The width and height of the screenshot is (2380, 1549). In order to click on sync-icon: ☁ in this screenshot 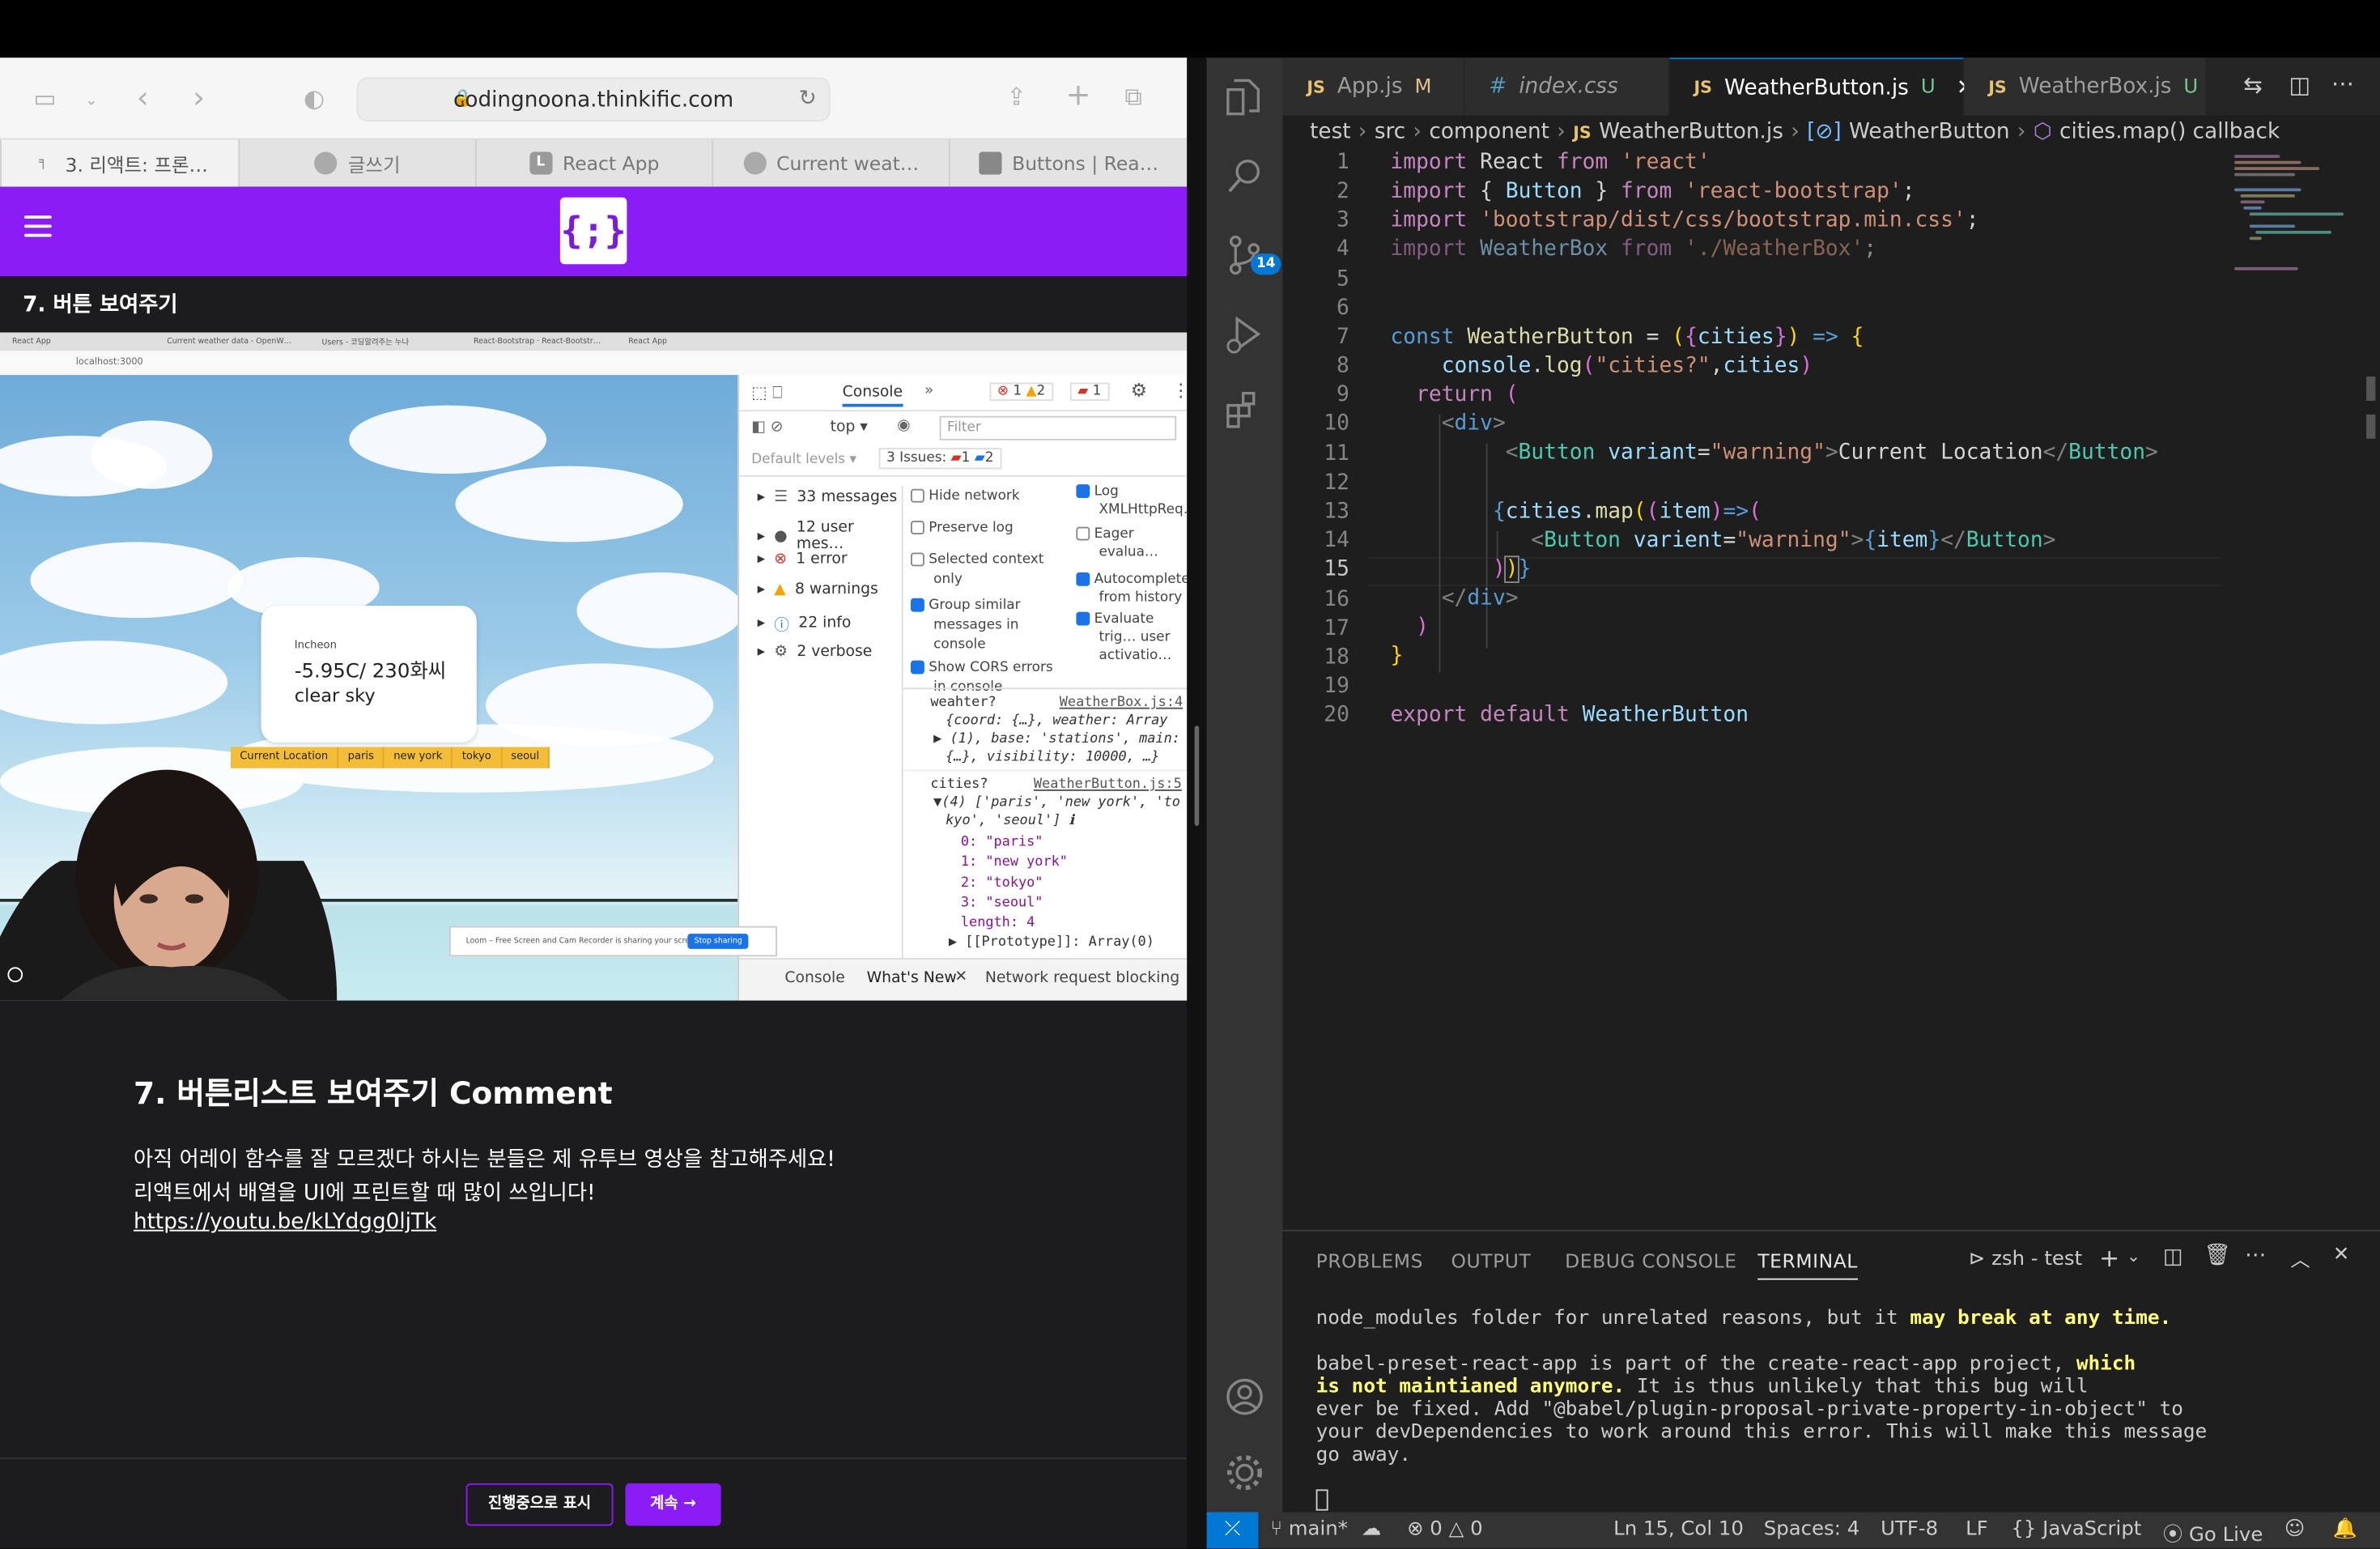, I will do `click(1371, 1529)`.